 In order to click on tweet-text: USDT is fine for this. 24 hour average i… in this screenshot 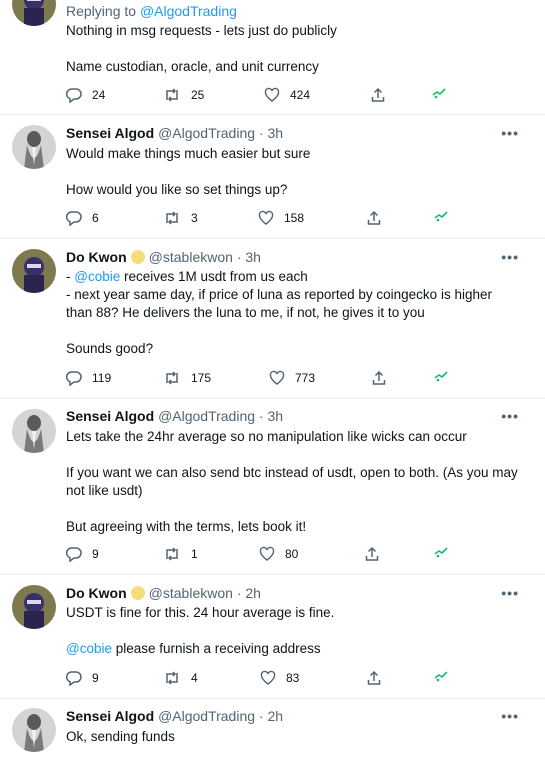, I will do `click(301, 631)`.